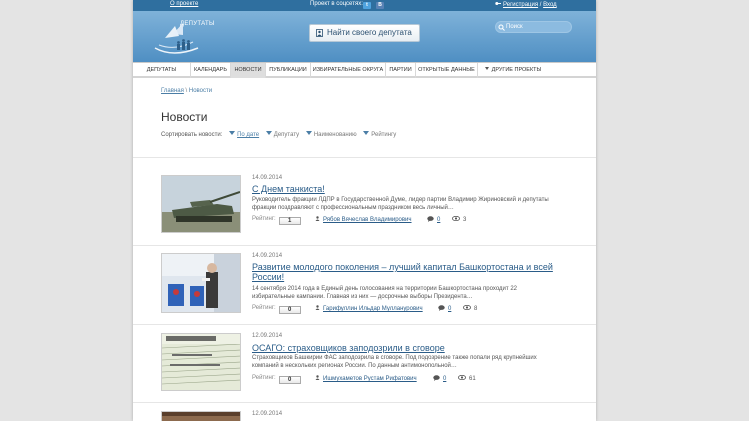 Image resolution: width=749 pixels, height=421 pixels. I want to click on partial-image, so click(201, 416).